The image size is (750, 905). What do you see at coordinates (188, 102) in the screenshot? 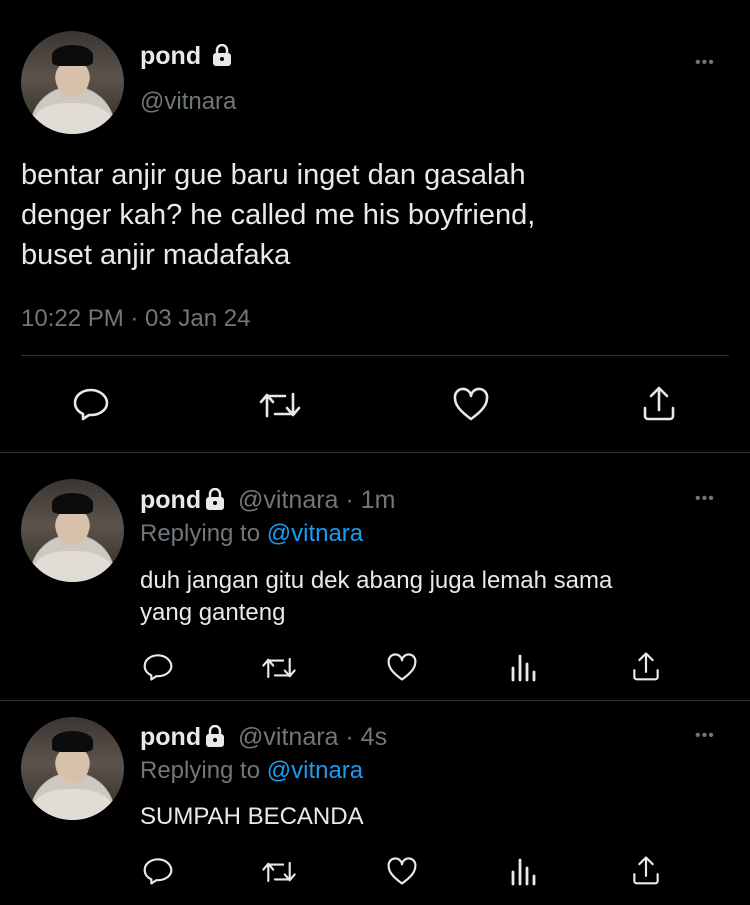
I see `user-handle: @vitnara` at bounding box center [188, 102].